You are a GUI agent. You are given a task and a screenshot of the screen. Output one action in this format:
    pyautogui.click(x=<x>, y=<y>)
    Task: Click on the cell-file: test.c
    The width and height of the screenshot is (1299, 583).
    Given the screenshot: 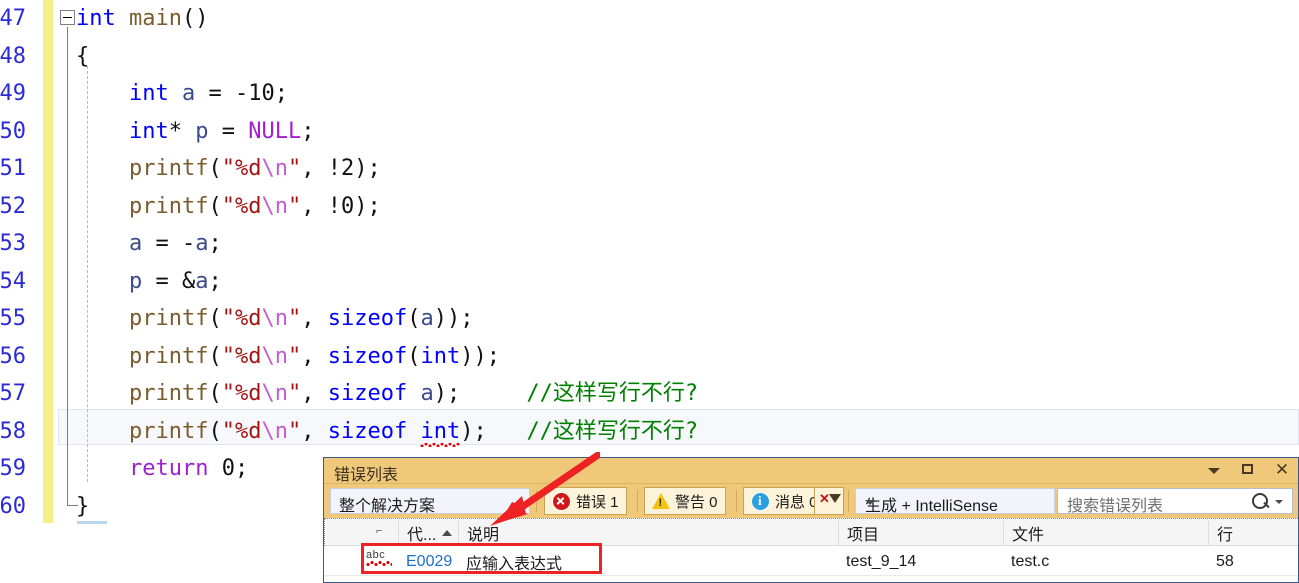 What is the action you would take?
    pyautogui.click(x=1030, y=561)
    